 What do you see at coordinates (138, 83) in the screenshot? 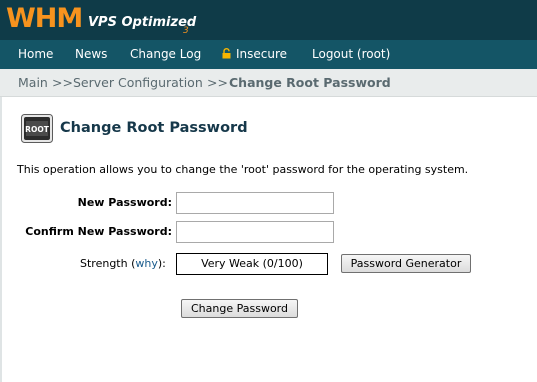
I see `breadcrumb-server-configuration: Server Configuration` at bounding box center [138, 83].